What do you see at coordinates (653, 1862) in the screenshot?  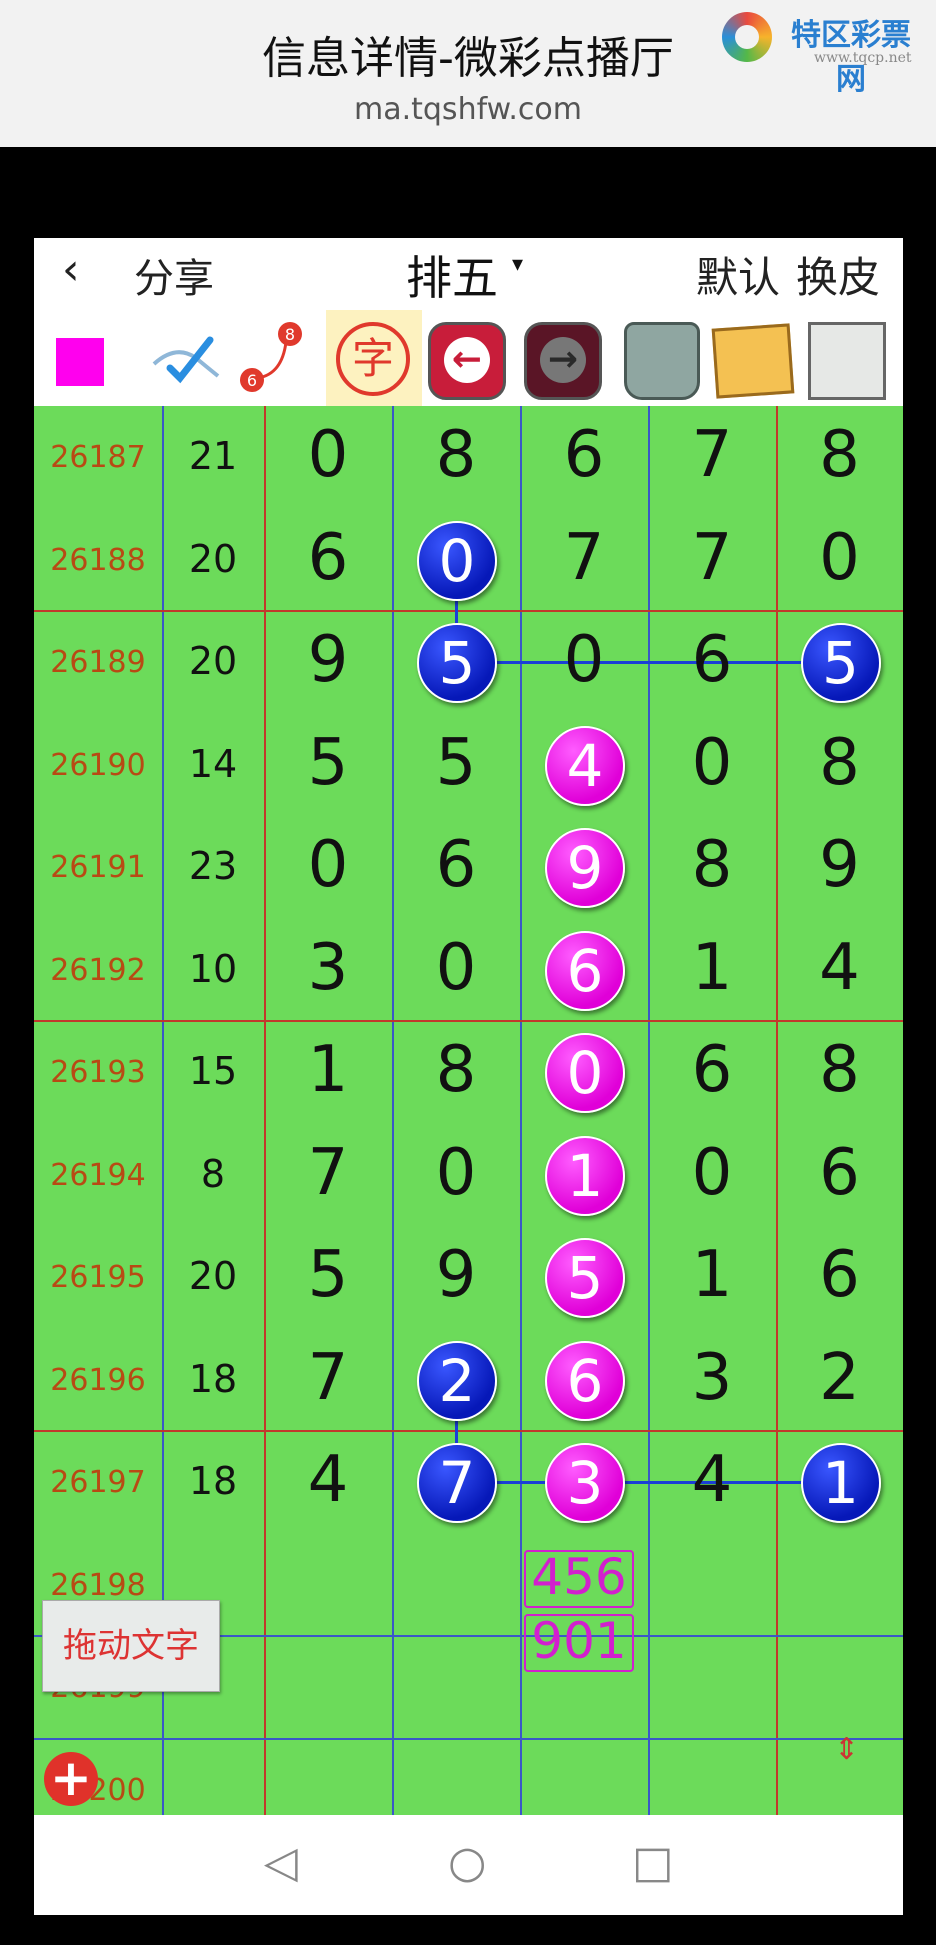 I see `nav-recent-icon: □` at bounding box center [653, 1862].